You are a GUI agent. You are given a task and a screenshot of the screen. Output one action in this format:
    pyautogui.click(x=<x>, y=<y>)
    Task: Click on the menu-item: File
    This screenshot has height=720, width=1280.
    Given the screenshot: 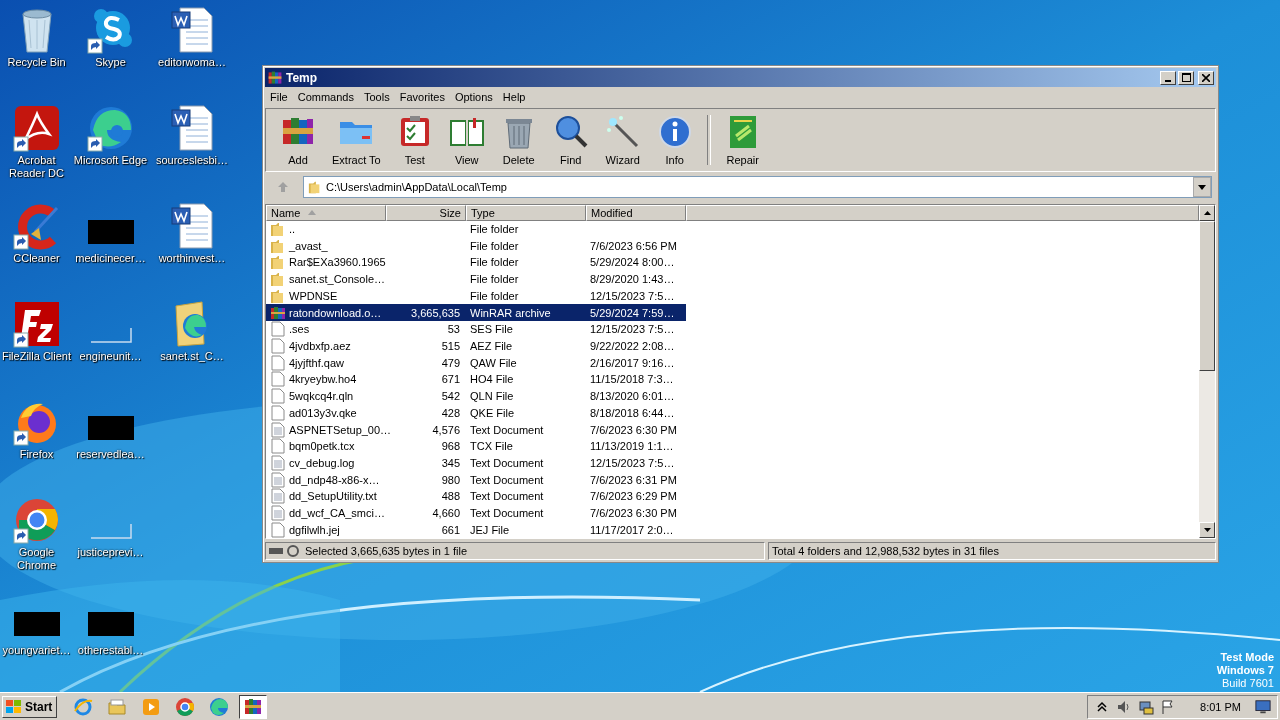 What is the action you would take?
    pyautogui.click(x=279, y=96)
    